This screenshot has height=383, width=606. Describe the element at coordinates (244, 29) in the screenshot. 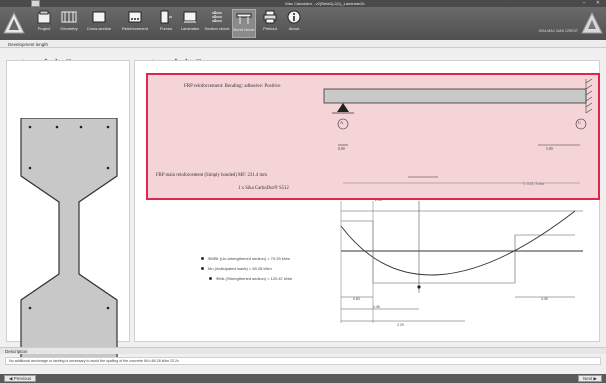

I see `ribbon-label-bond-check: Bond check` at that location.